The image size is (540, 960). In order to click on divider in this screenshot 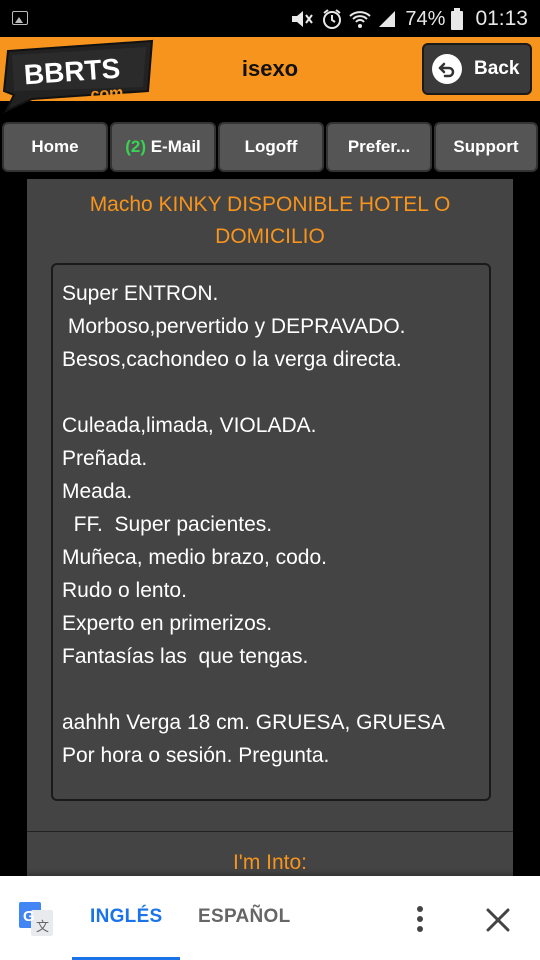, I will do `click(270, 831)`.